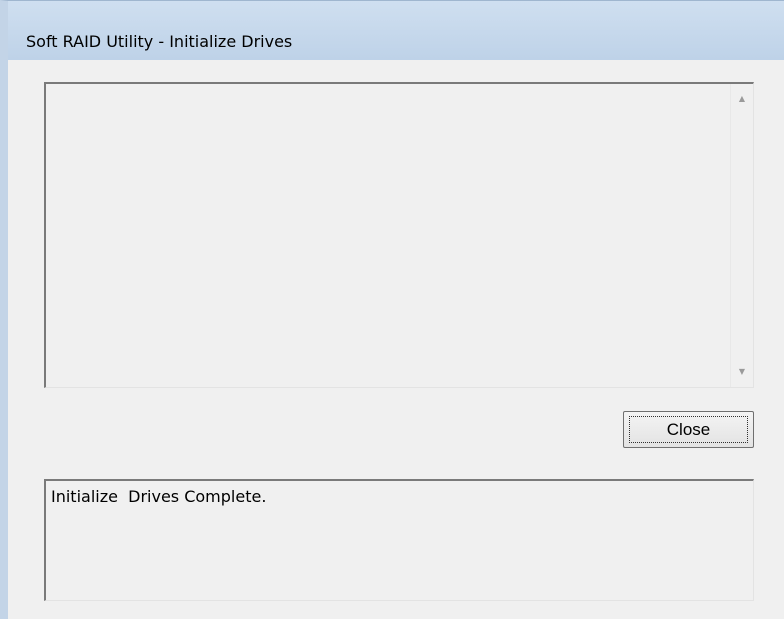  What do you see at coordinates (742, 99) in the screenshot?
I see `scroll-up-icon: ▲` at bounding box center [742, 99].